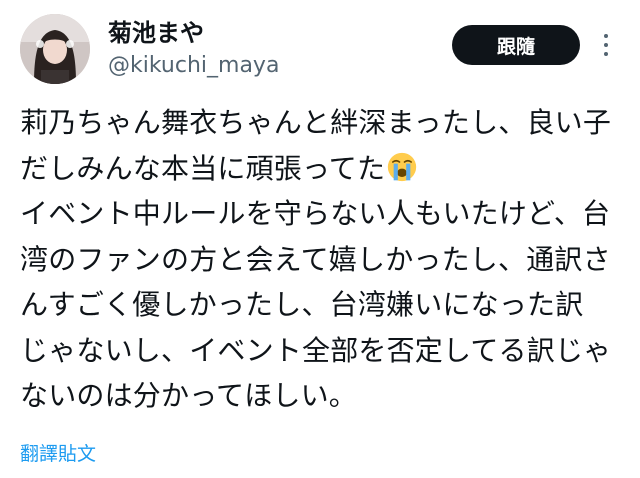  Describe the element at coordinates (402, 166) in the screenshot. I see `loudly-crying-face-emoji` at that location.